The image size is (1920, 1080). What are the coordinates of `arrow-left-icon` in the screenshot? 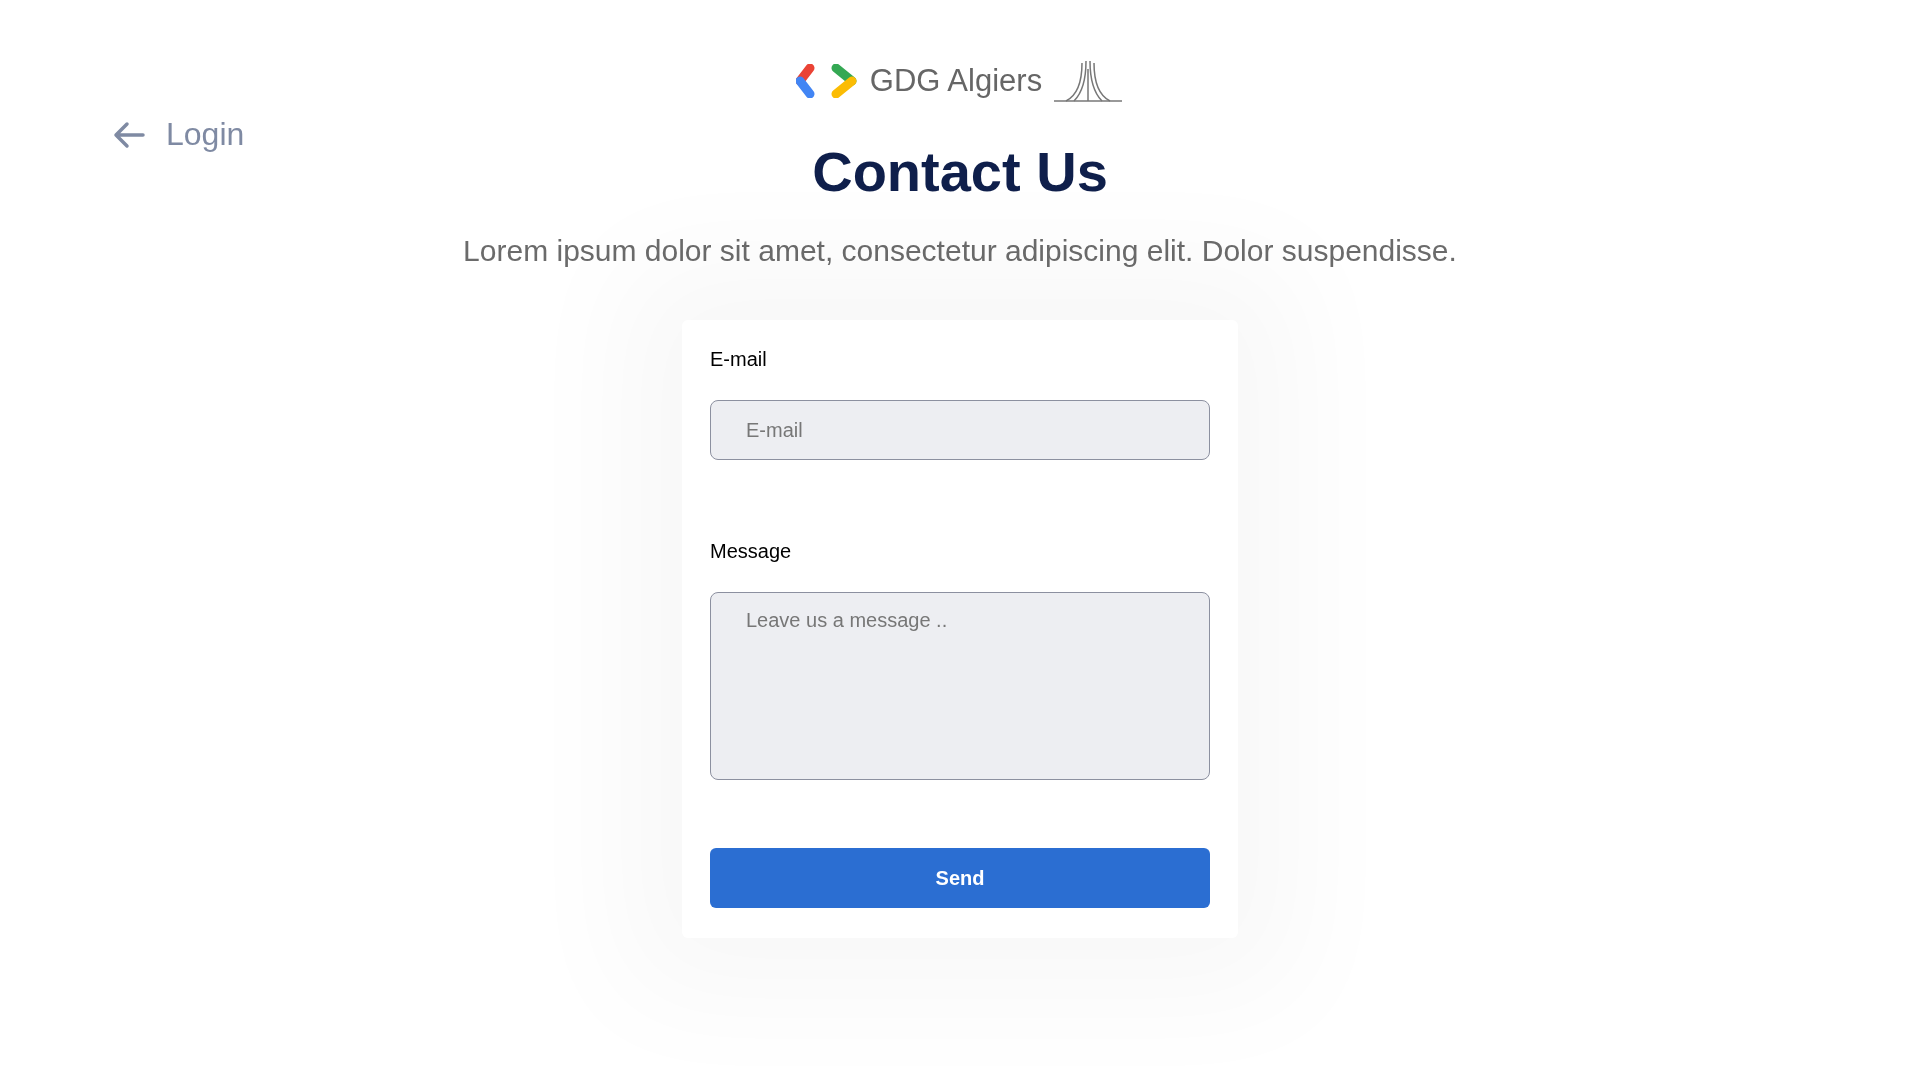 It's located at (129, 134).